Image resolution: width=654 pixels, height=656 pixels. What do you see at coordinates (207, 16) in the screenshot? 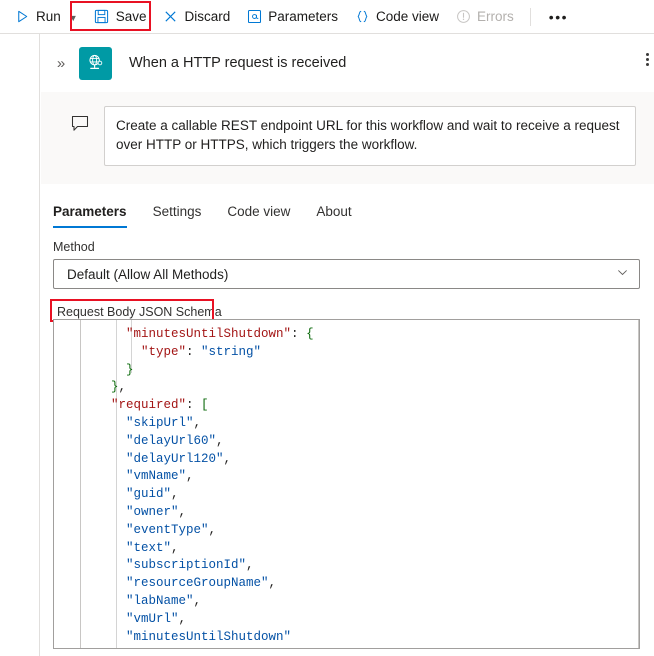
I see `discard-label: Discard` at bounding box center [207, 16].